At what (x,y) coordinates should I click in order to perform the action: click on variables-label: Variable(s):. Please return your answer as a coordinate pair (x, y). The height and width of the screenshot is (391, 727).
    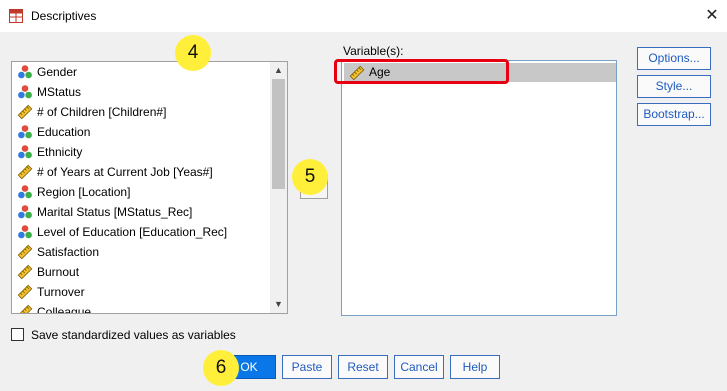
    Looking at the image, I should click on (373, 51).